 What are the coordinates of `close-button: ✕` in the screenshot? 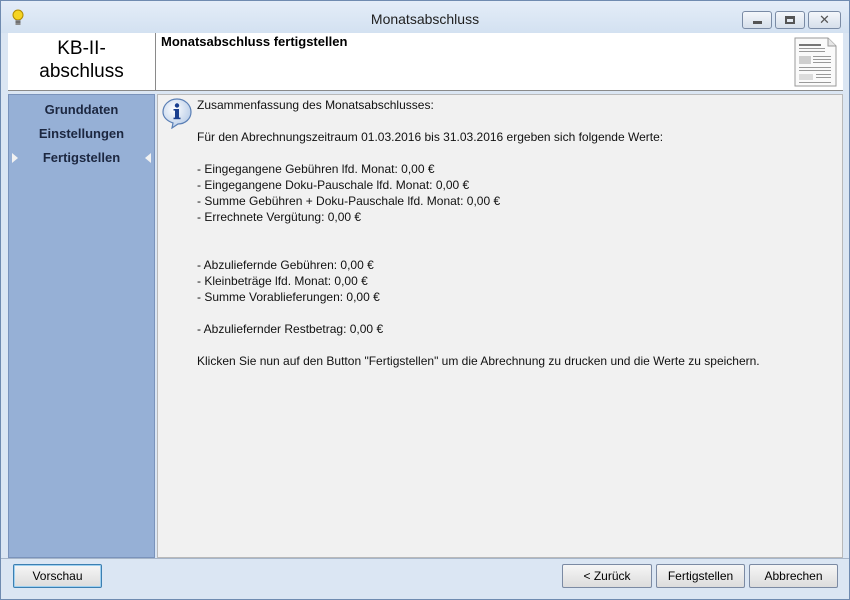 It's located at (824, 20).